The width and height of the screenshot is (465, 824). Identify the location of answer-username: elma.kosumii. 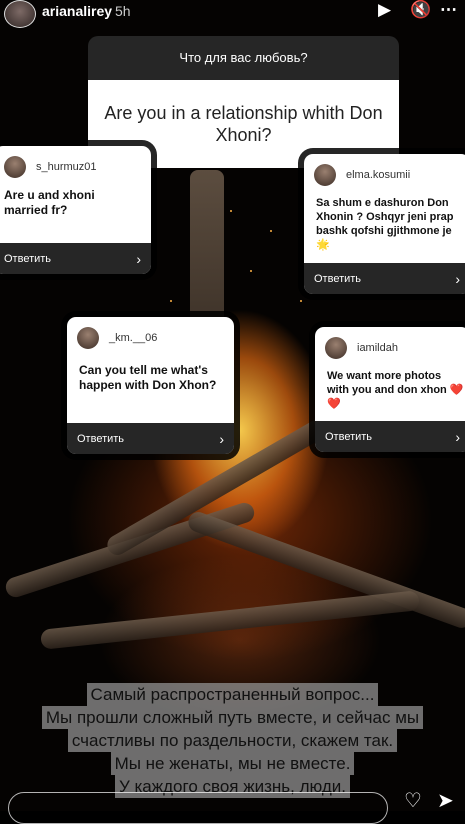
(378, 175).